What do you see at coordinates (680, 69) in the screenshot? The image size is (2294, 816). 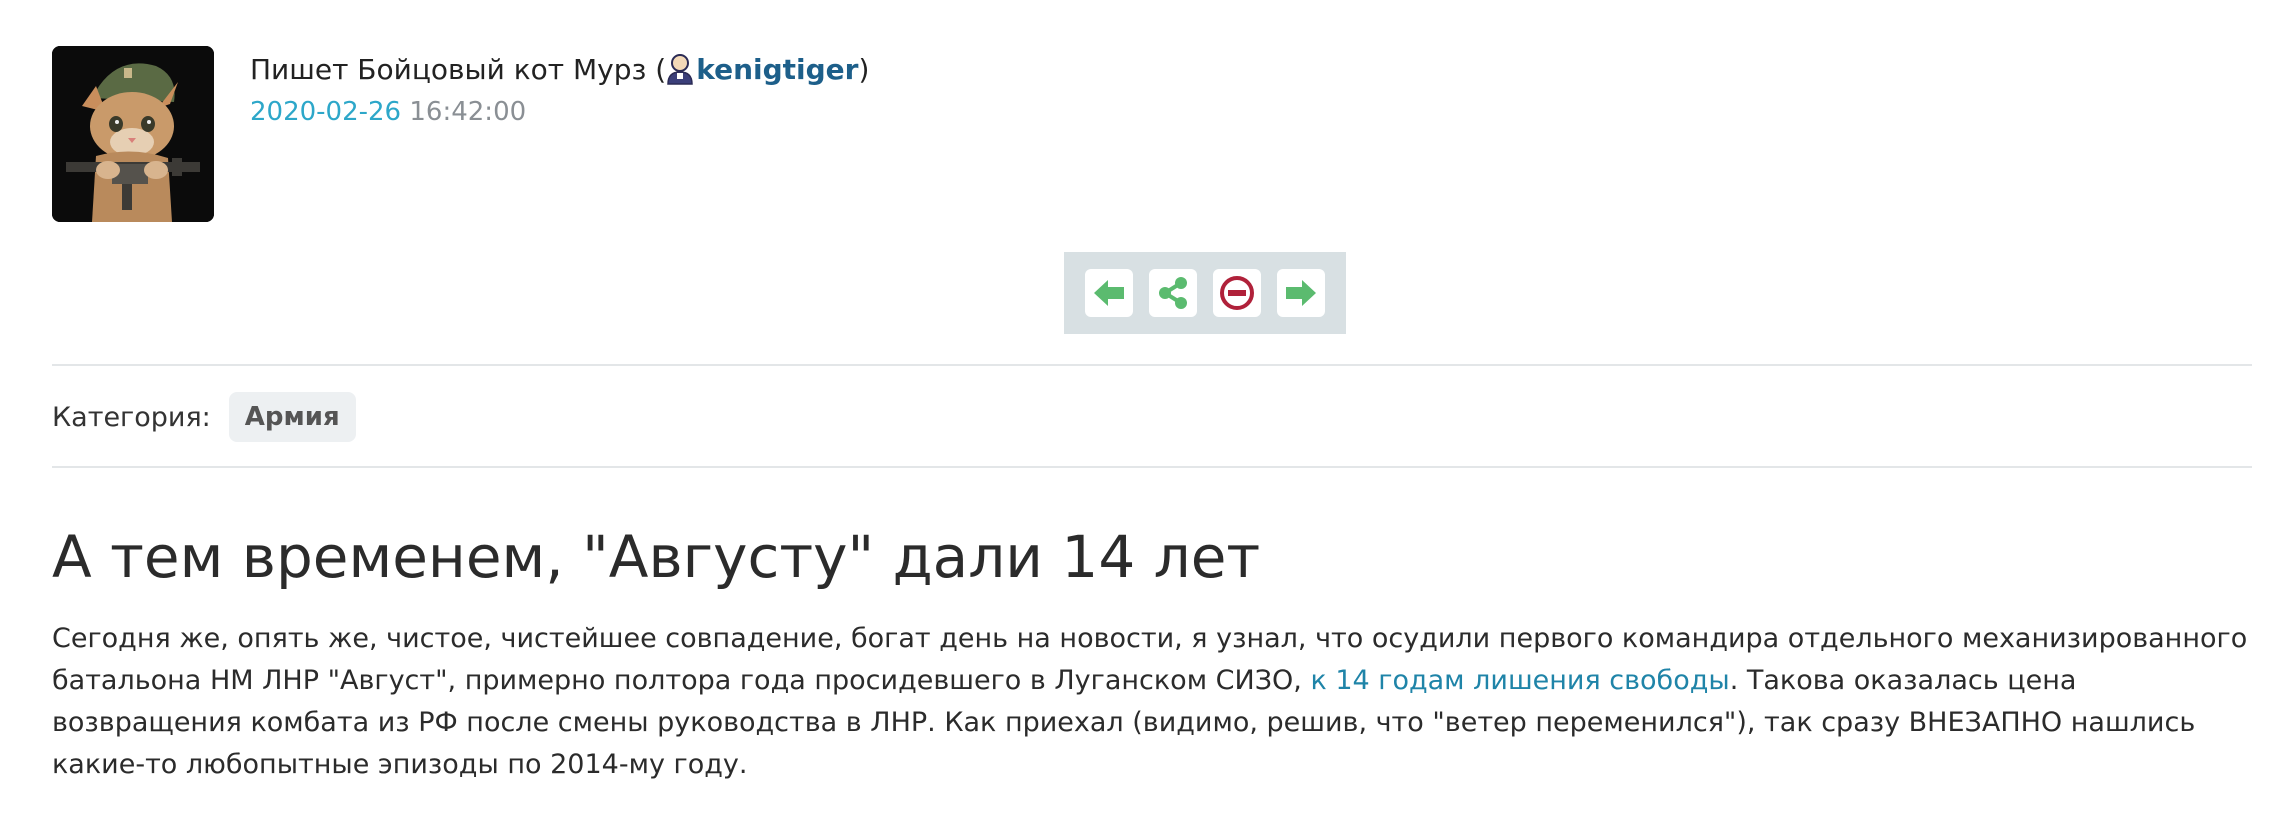 I see `user-icon` at bounding box center [680, 69].